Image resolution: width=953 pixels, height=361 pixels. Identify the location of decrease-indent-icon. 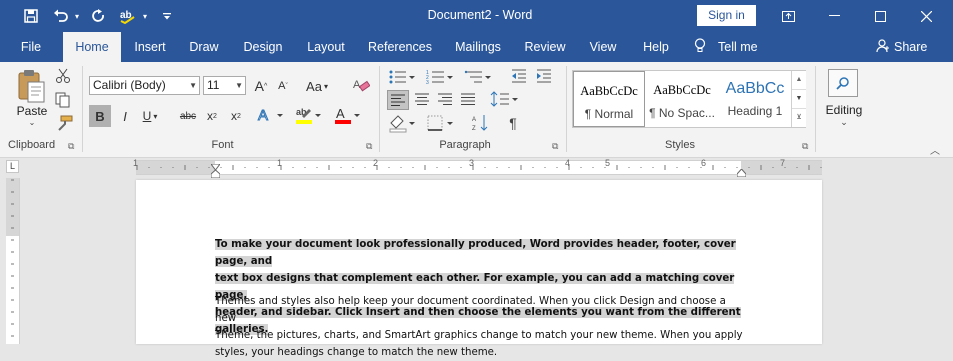
(519, 77).